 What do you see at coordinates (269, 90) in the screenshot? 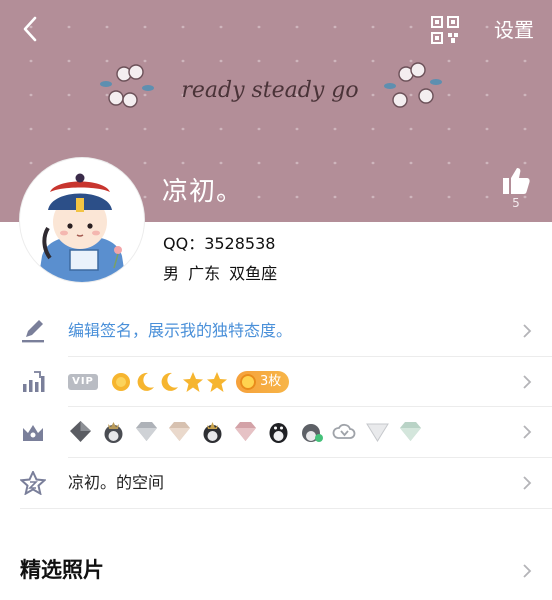
I see `banner-text: ready steady go` at bounding box center [269, 90].